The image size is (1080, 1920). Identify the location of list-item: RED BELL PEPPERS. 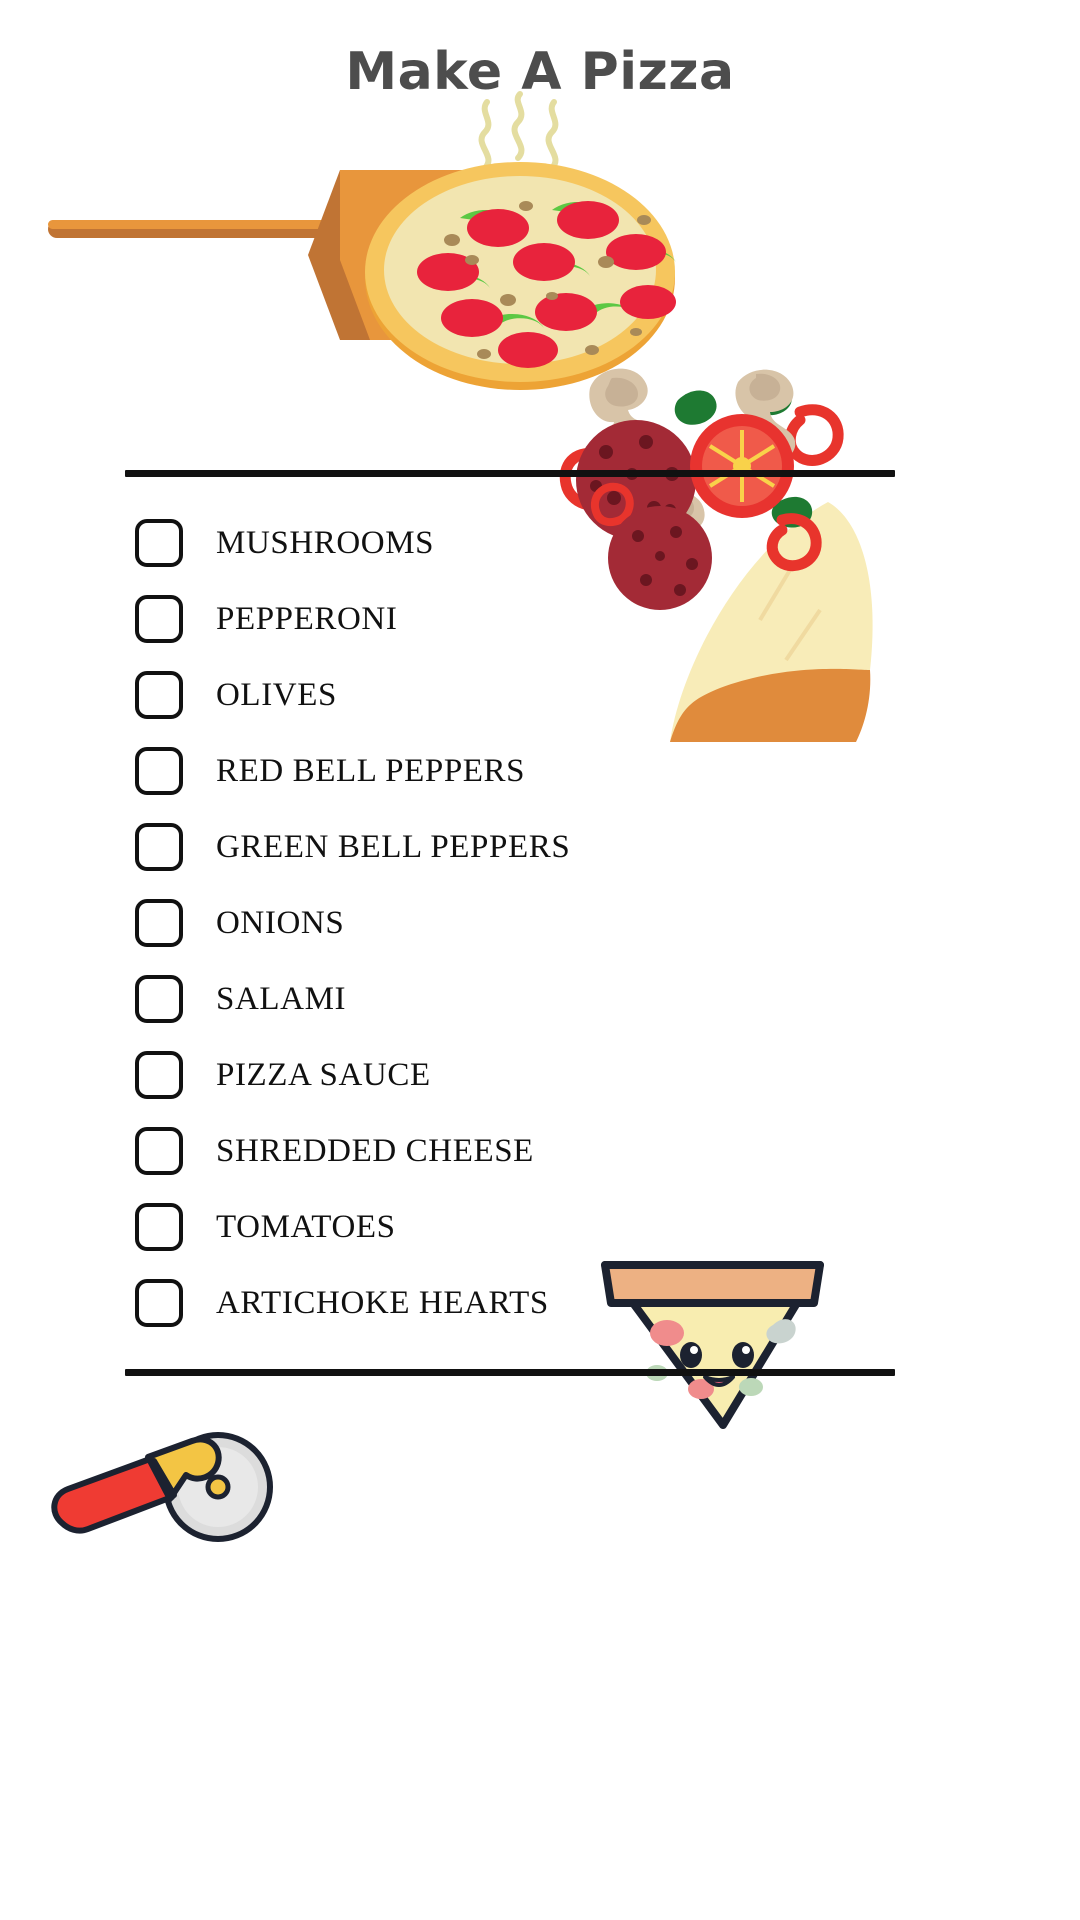
(495, 771).